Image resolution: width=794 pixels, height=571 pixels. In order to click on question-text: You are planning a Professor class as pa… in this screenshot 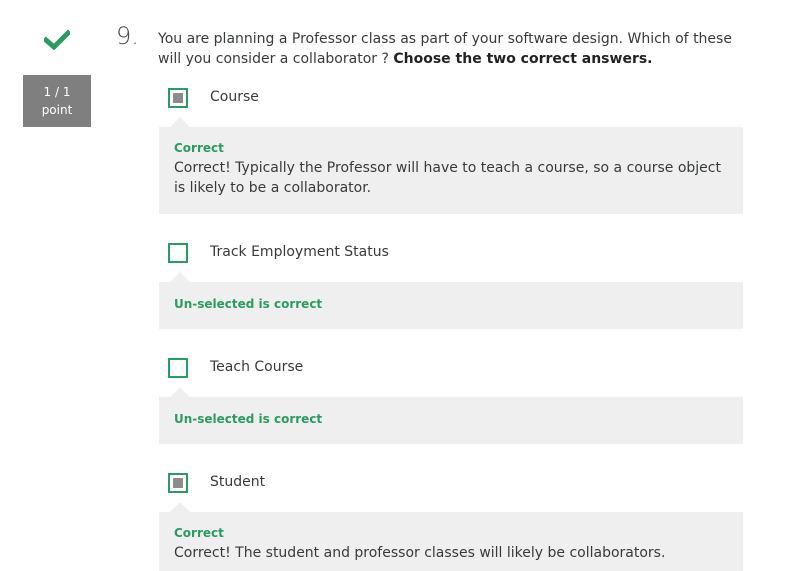, I will do `click(448, 49)`.